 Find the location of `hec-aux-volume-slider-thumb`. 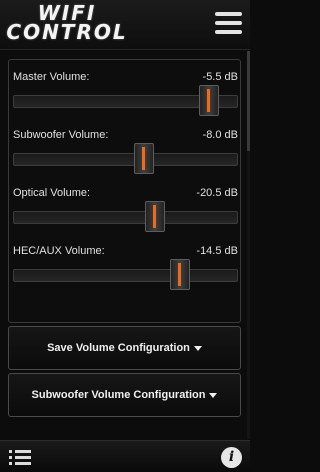

hec-aux-volume-slider-thumb is located at coordinates (179, 274).